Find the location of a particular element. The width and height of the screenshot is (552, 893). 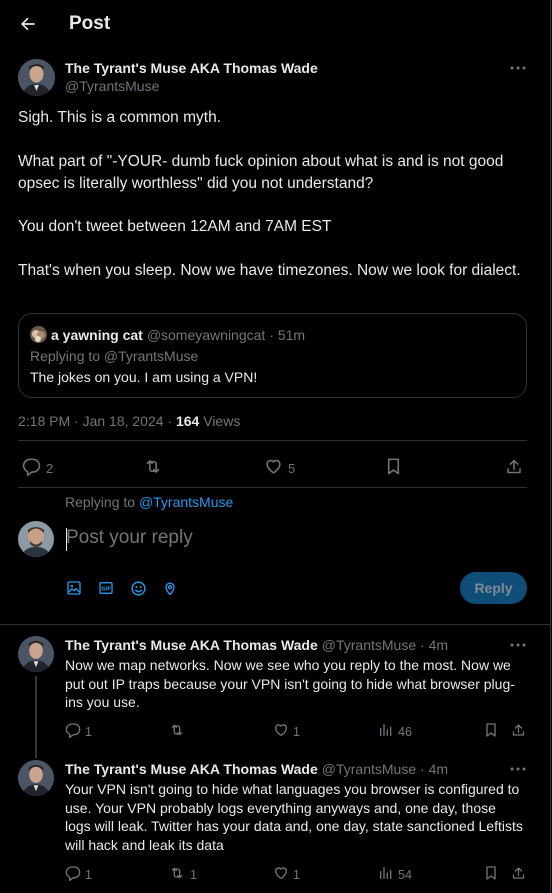

replying-handle: @TyrantsMuse is located at coordinates (186, 502).